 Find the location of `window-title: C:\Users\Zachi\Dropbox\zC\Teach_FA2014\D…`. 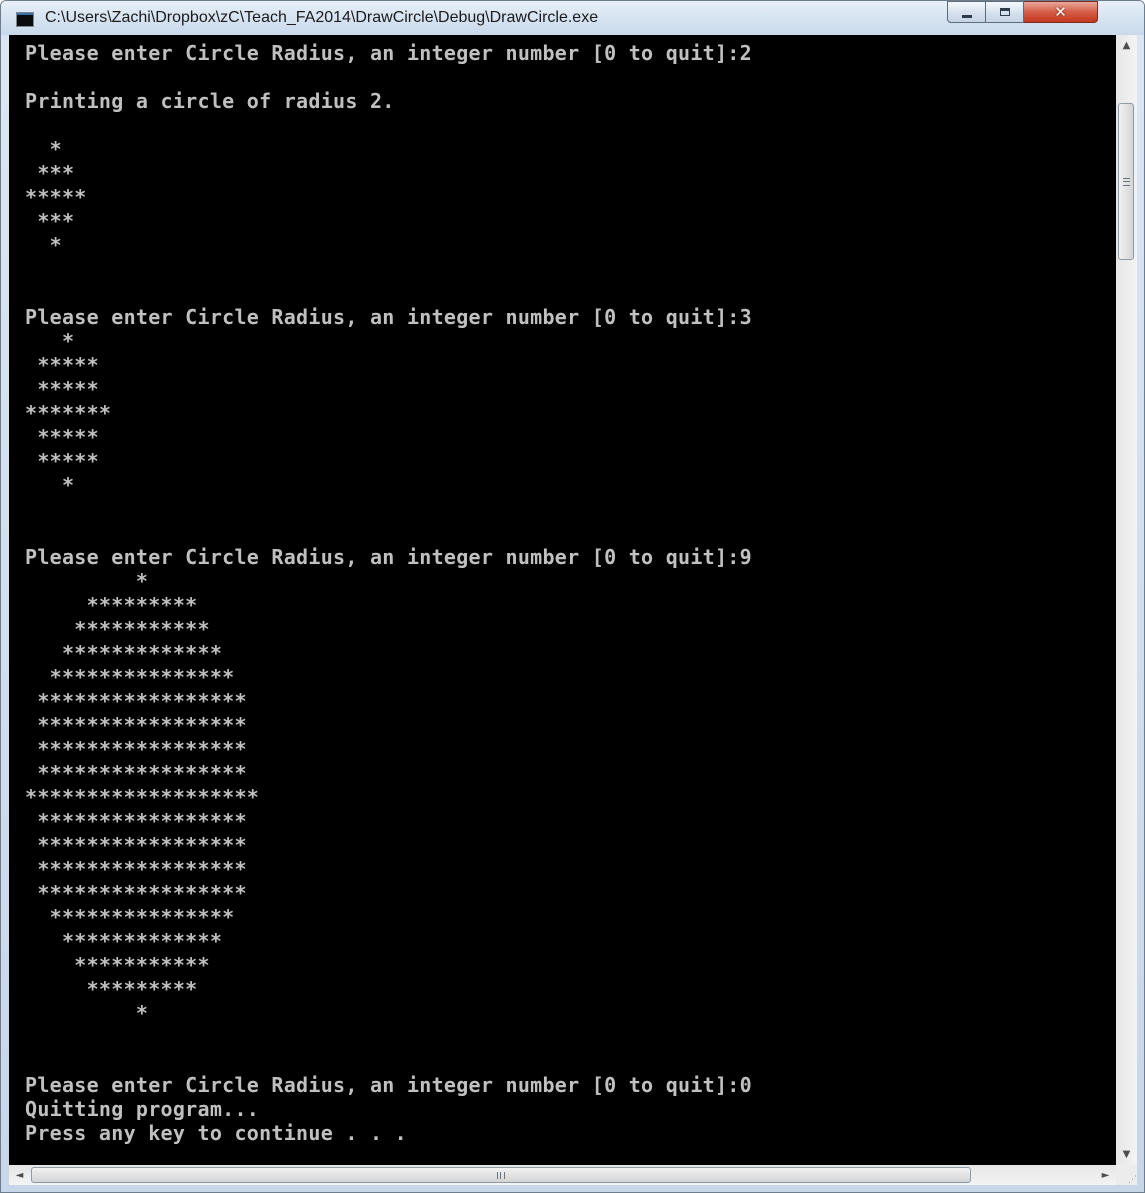

window-title: C:\Users\Zachi\Dropbox\zC\Teach_FA2014\D… is located at coordinates (322, 17).